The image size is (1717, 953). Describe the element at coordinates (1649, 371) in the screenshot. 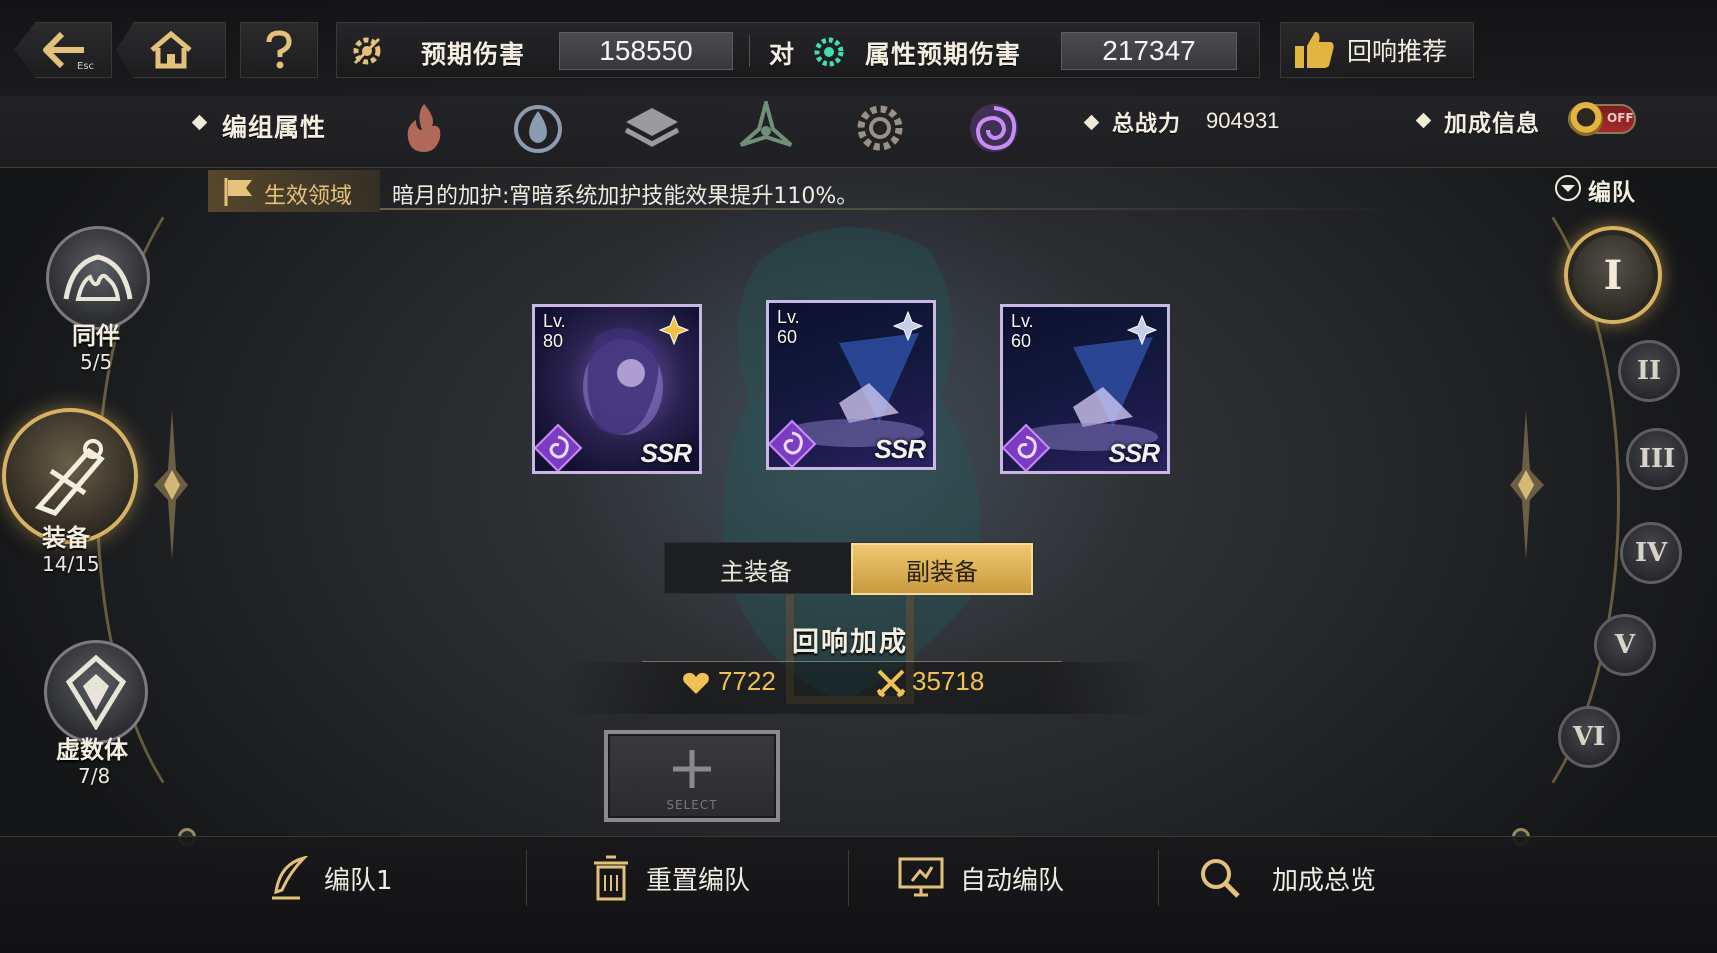

I see `squad-button-2: II` at that location.